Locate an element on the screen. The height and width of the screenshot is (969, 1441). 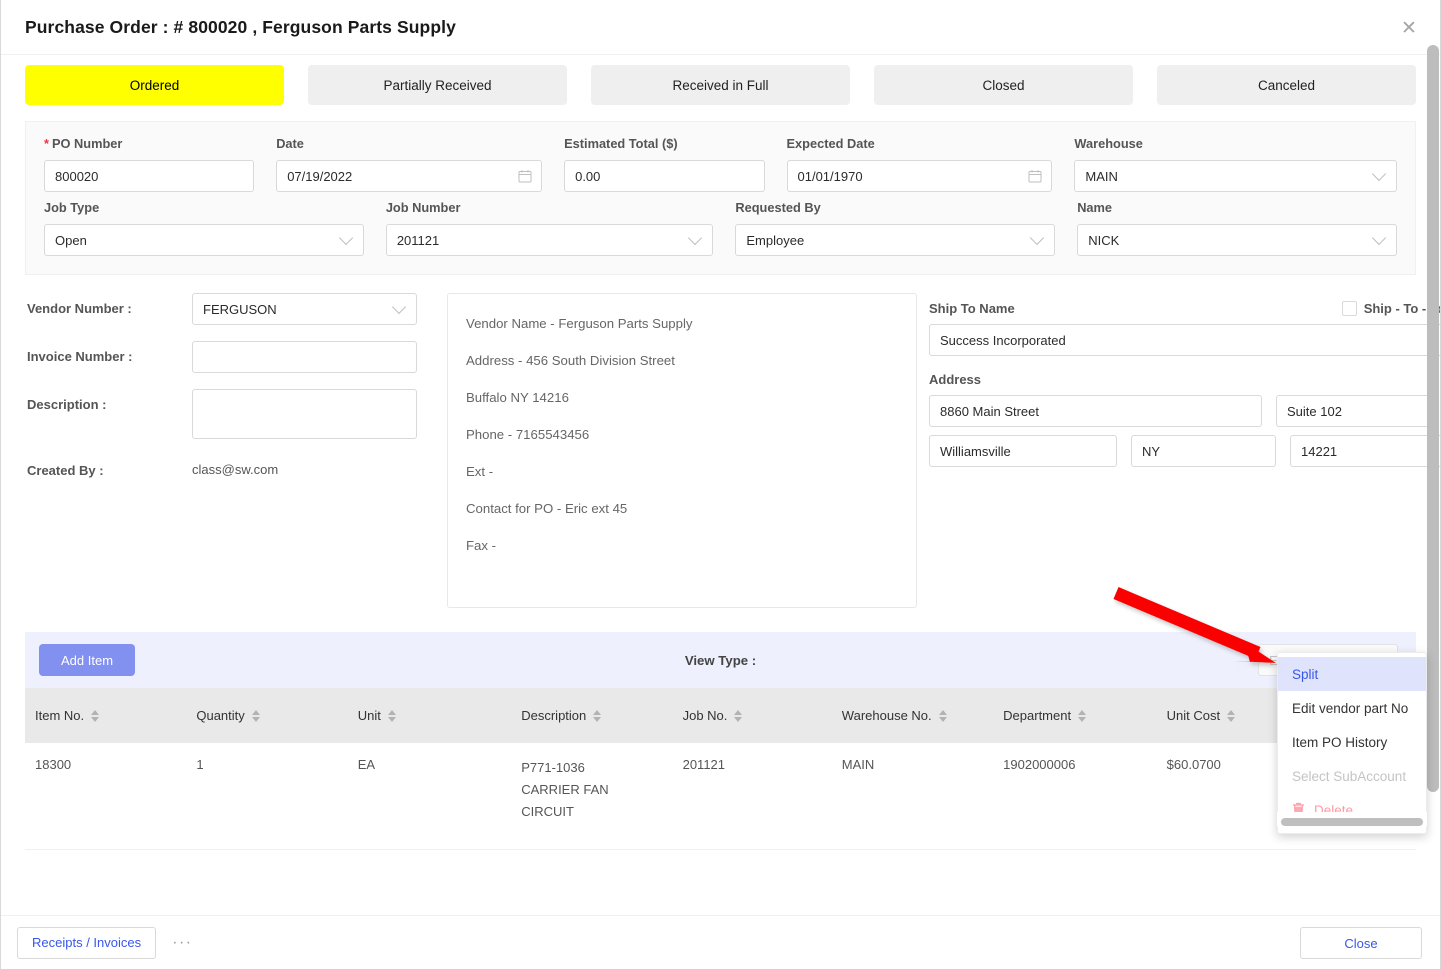
vendor-contact-line: Contact for PO - Eric ext 45 is located at coordinates (547, 508).